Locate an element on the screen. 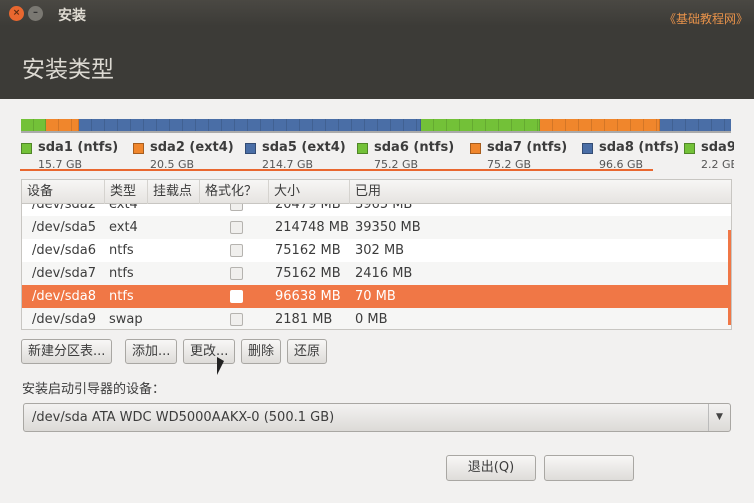  used-cell: 70 MB is located at coordinates (375, 296).